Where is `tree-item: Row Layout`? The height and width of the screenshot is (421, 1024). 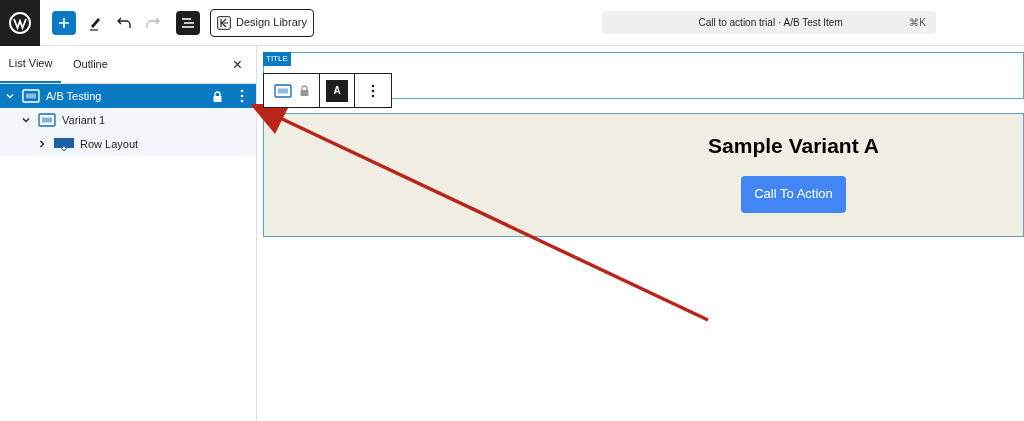
tree-item: Row Layout is located at coordinates (128, 144).